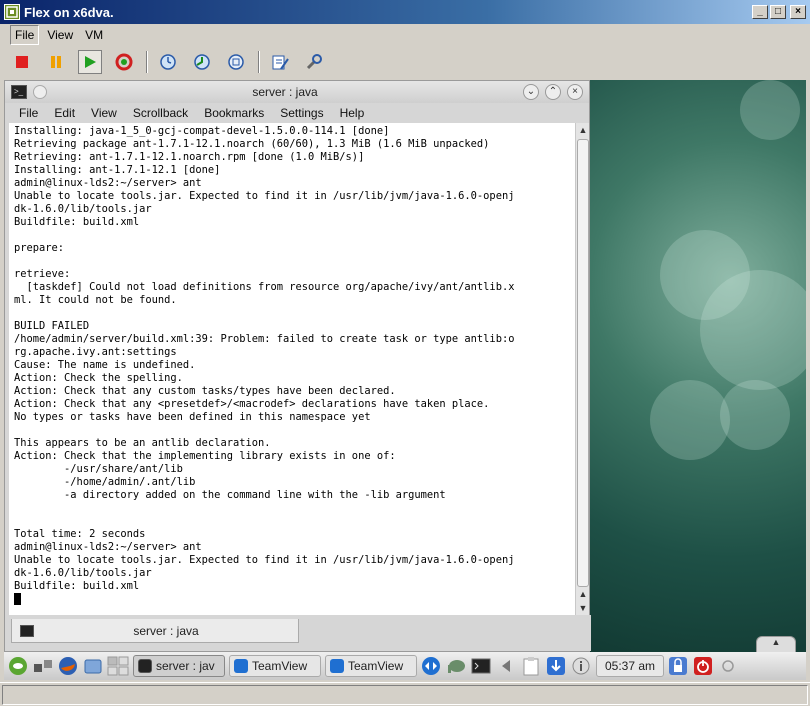  Describe the element at coordinates (28, 113) in the screenshot. I see `konsole-menu-file: File` at that location.